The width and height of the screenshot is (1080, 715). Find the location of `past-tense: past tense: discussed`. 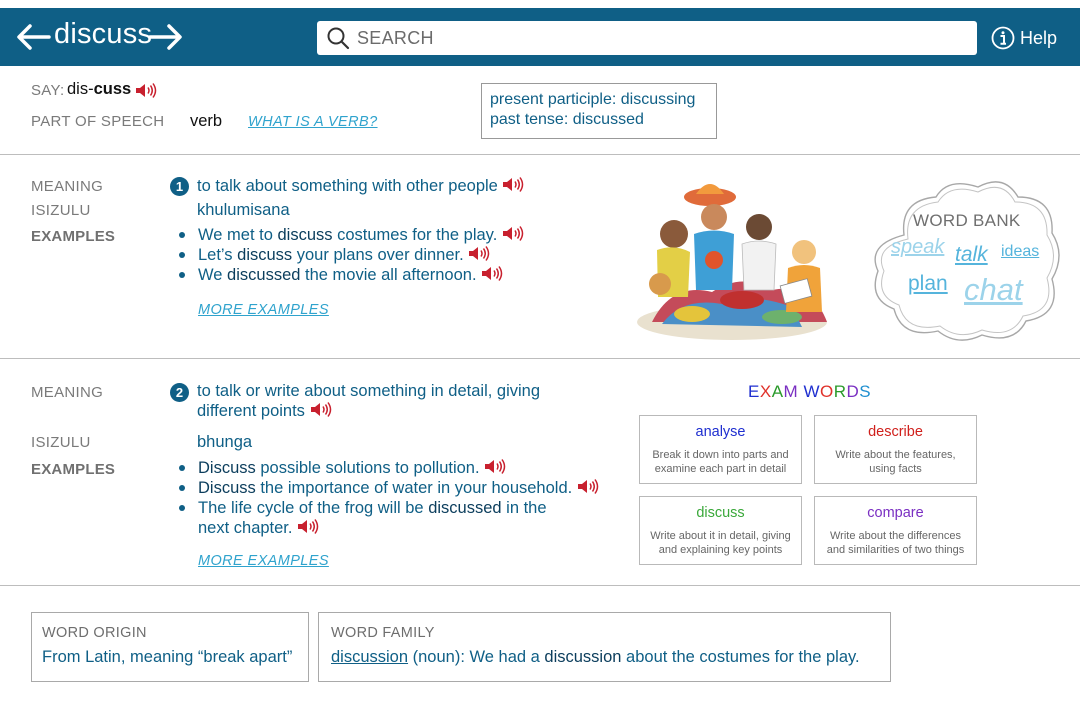

past-tense: past tense: discussed is located at coordinates (567, 119).